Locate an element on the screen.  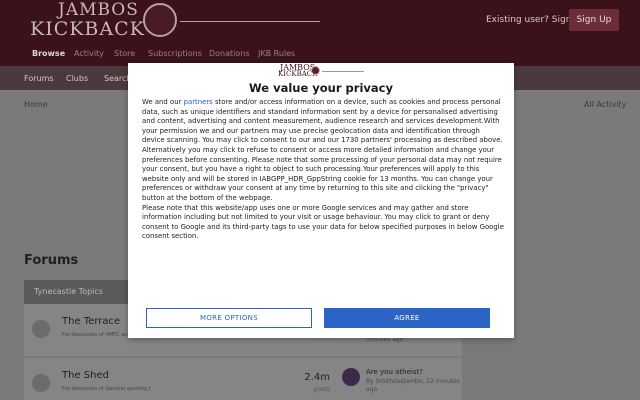
nav-activity: Activity is located at coordinates (89, 53).